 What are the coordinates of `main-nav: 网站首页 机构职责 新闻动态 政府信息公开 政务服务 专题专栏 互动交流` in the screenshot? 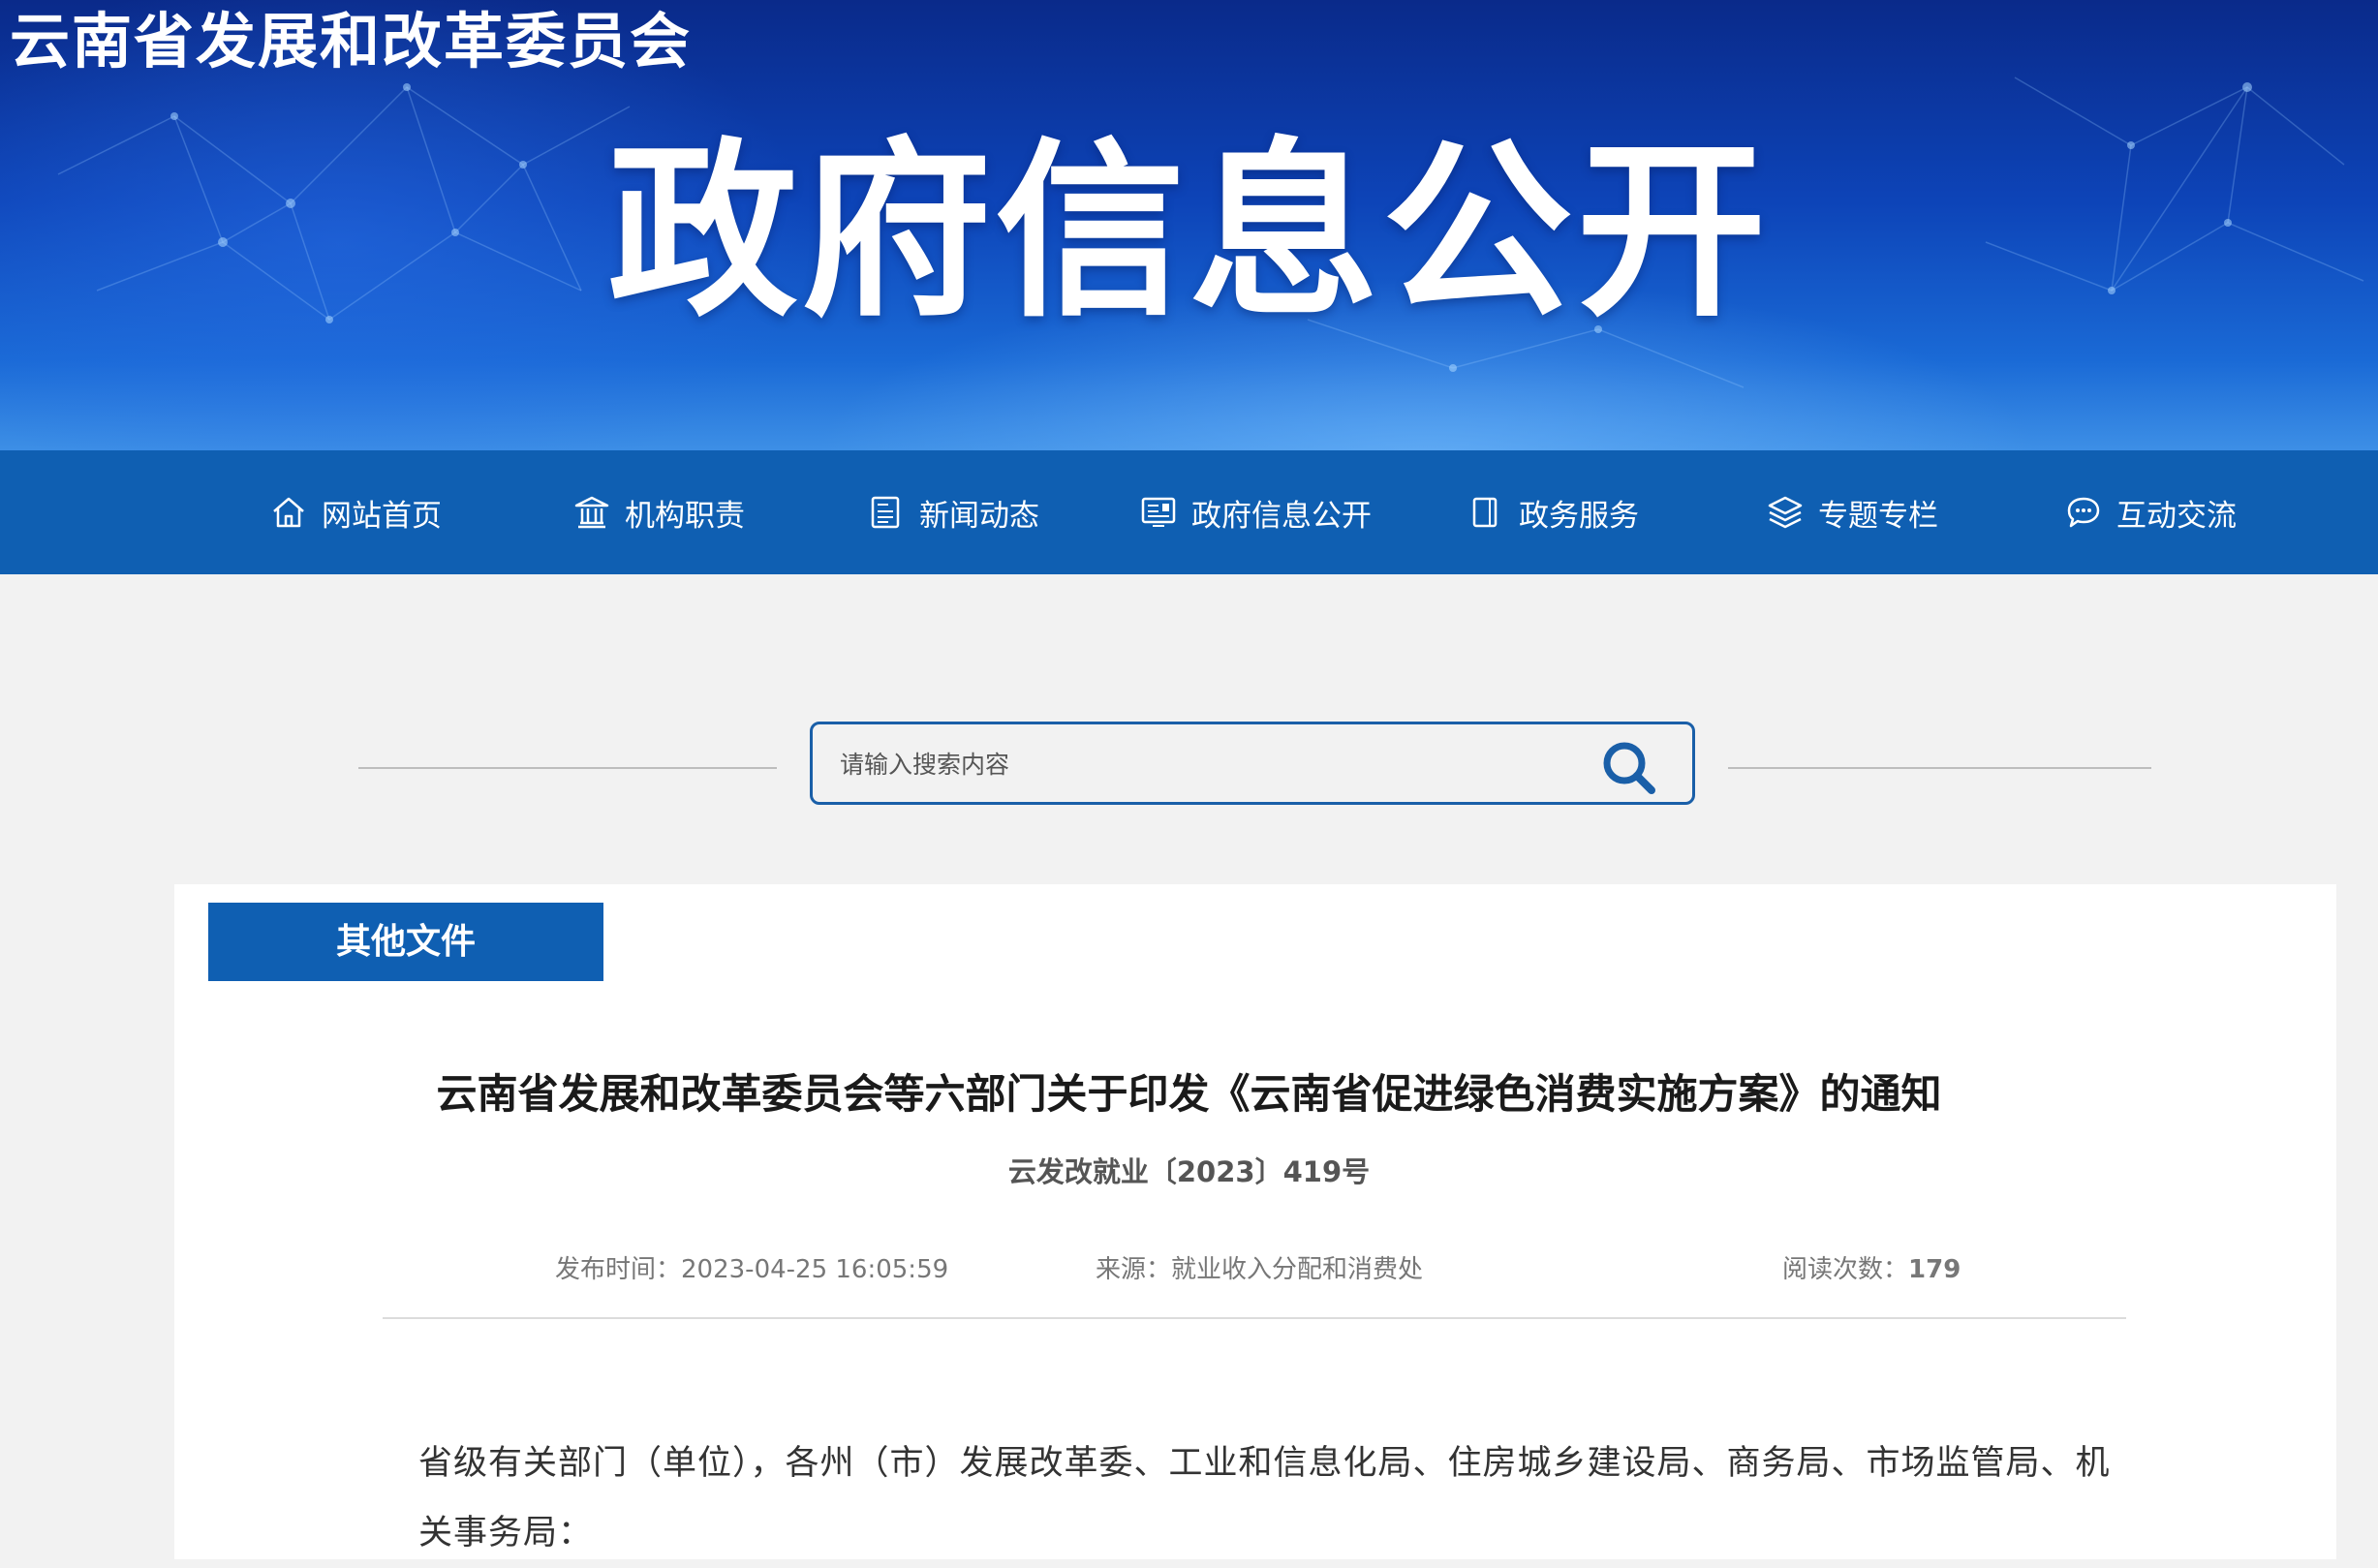 It's located at (1189, 512).